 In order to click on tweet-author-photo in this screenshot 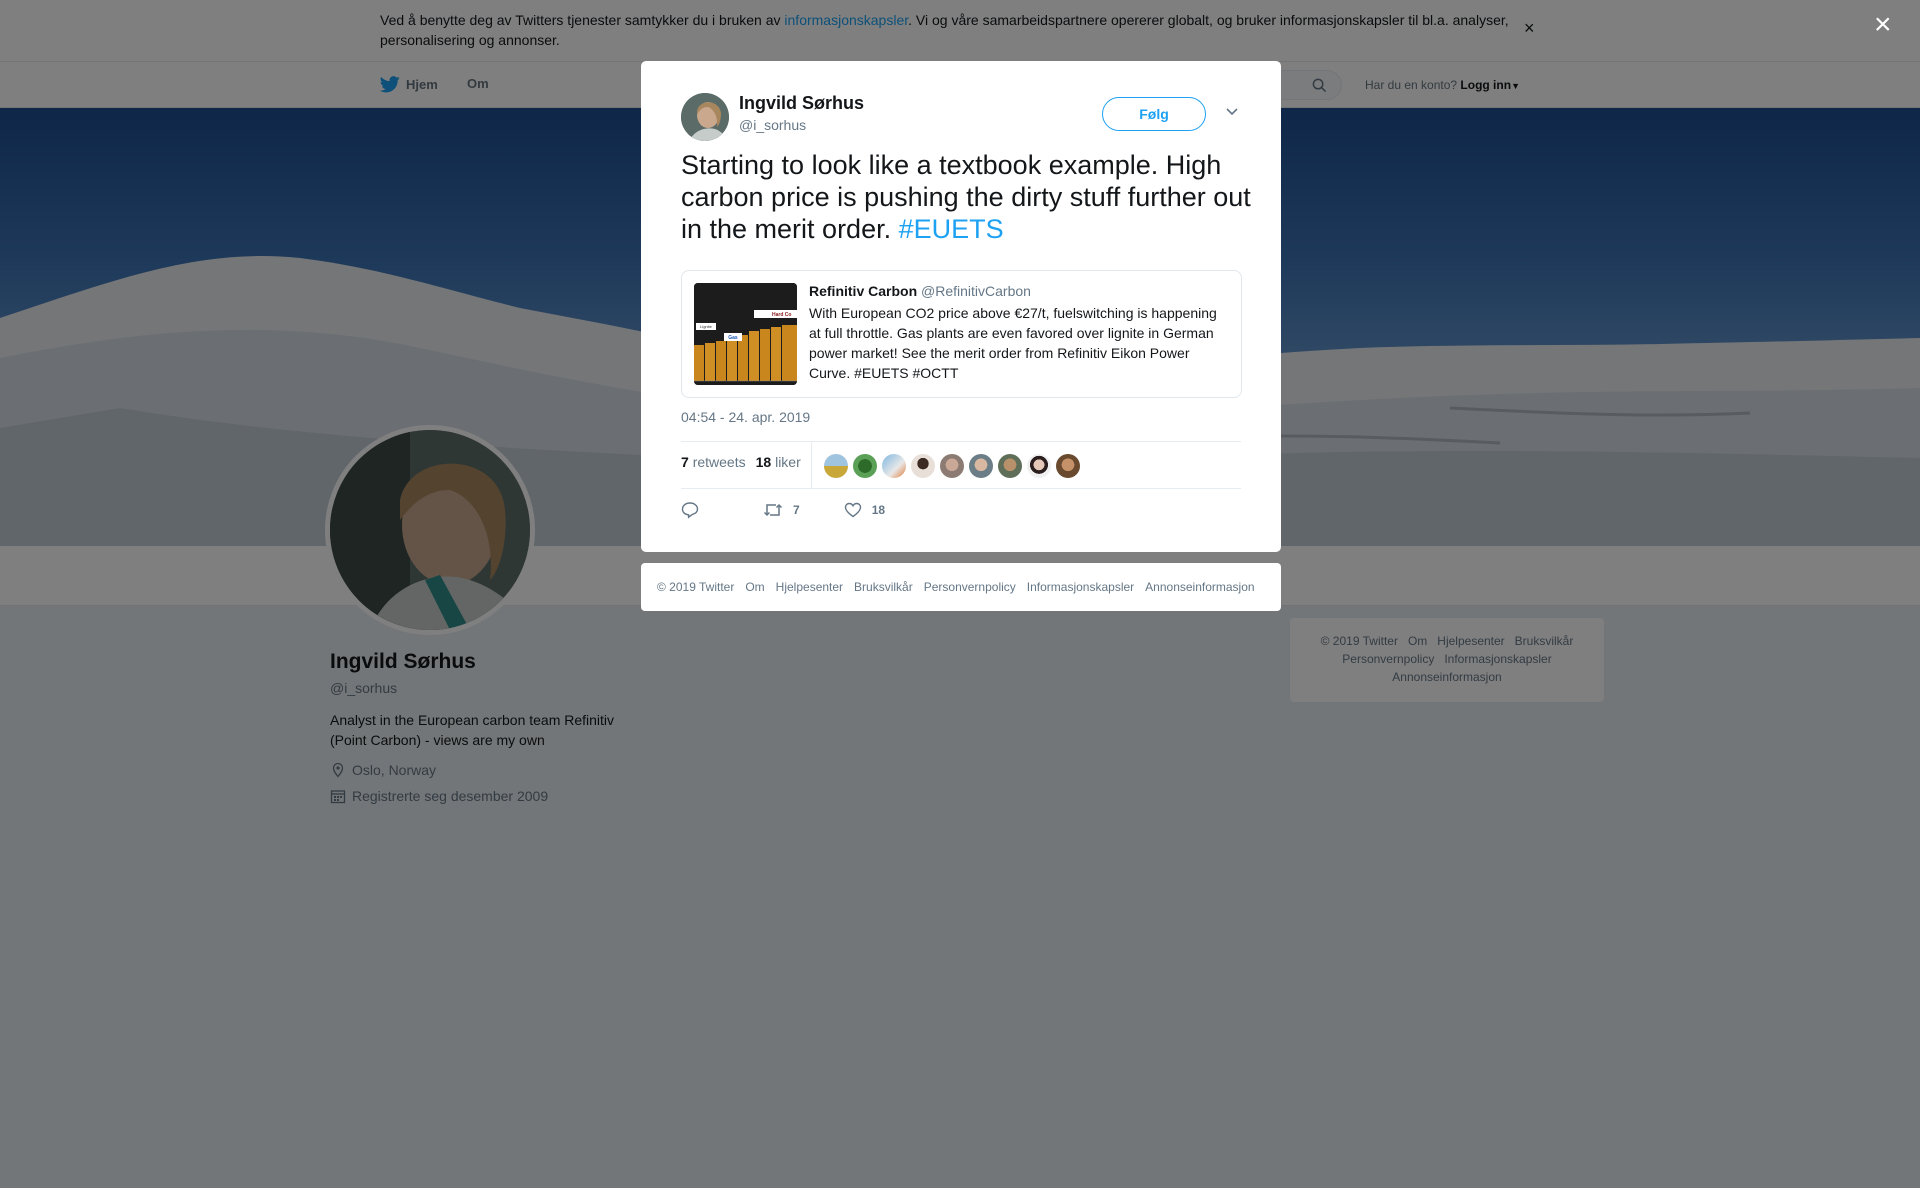, I will do `click(705, 117)`.